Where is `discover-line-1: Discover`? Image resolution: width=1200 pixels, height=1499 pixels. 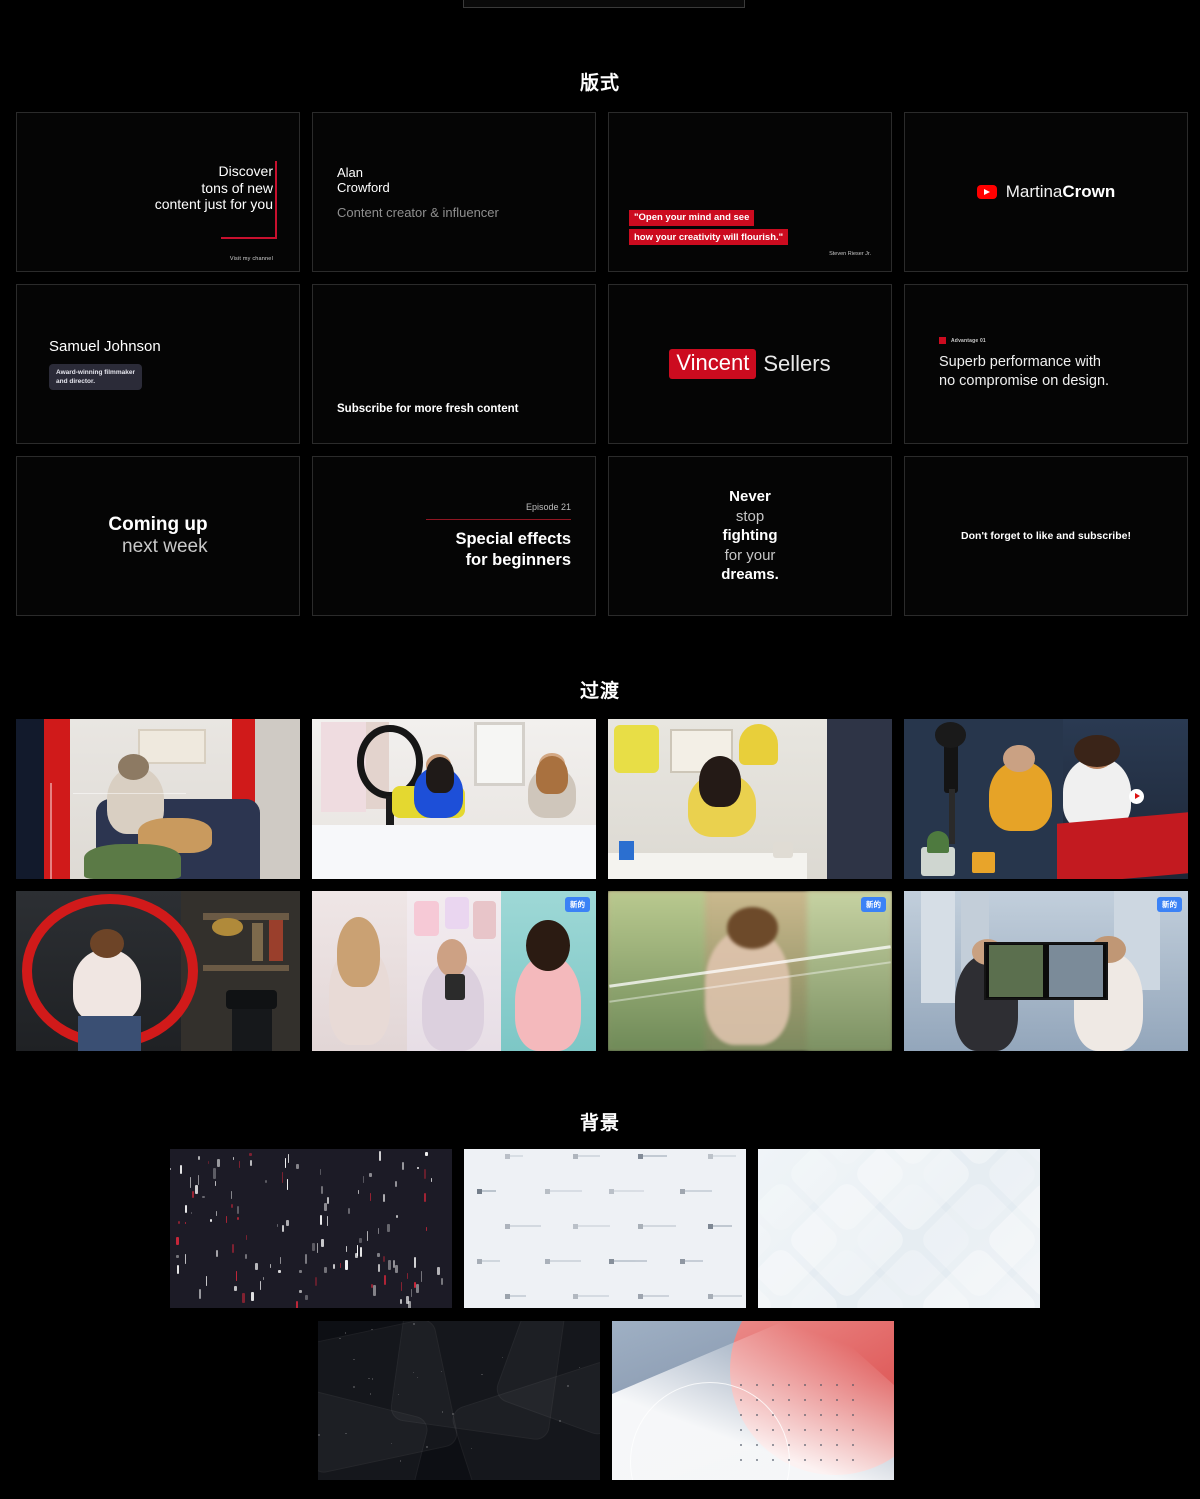
discover-line-1: Discover is located at coordinates (245, 171).